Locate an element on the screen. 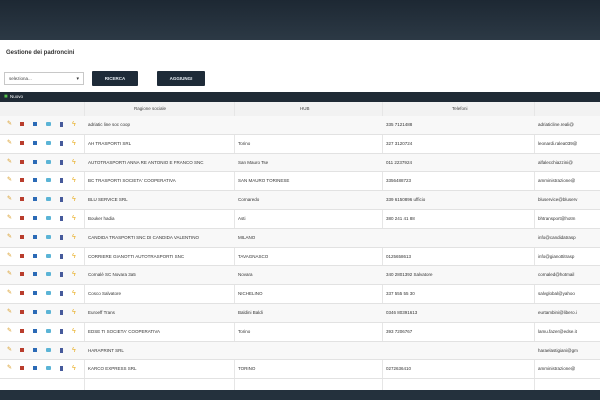  column-header-telefoni: Telefoni is located at coordinates (460, 108).